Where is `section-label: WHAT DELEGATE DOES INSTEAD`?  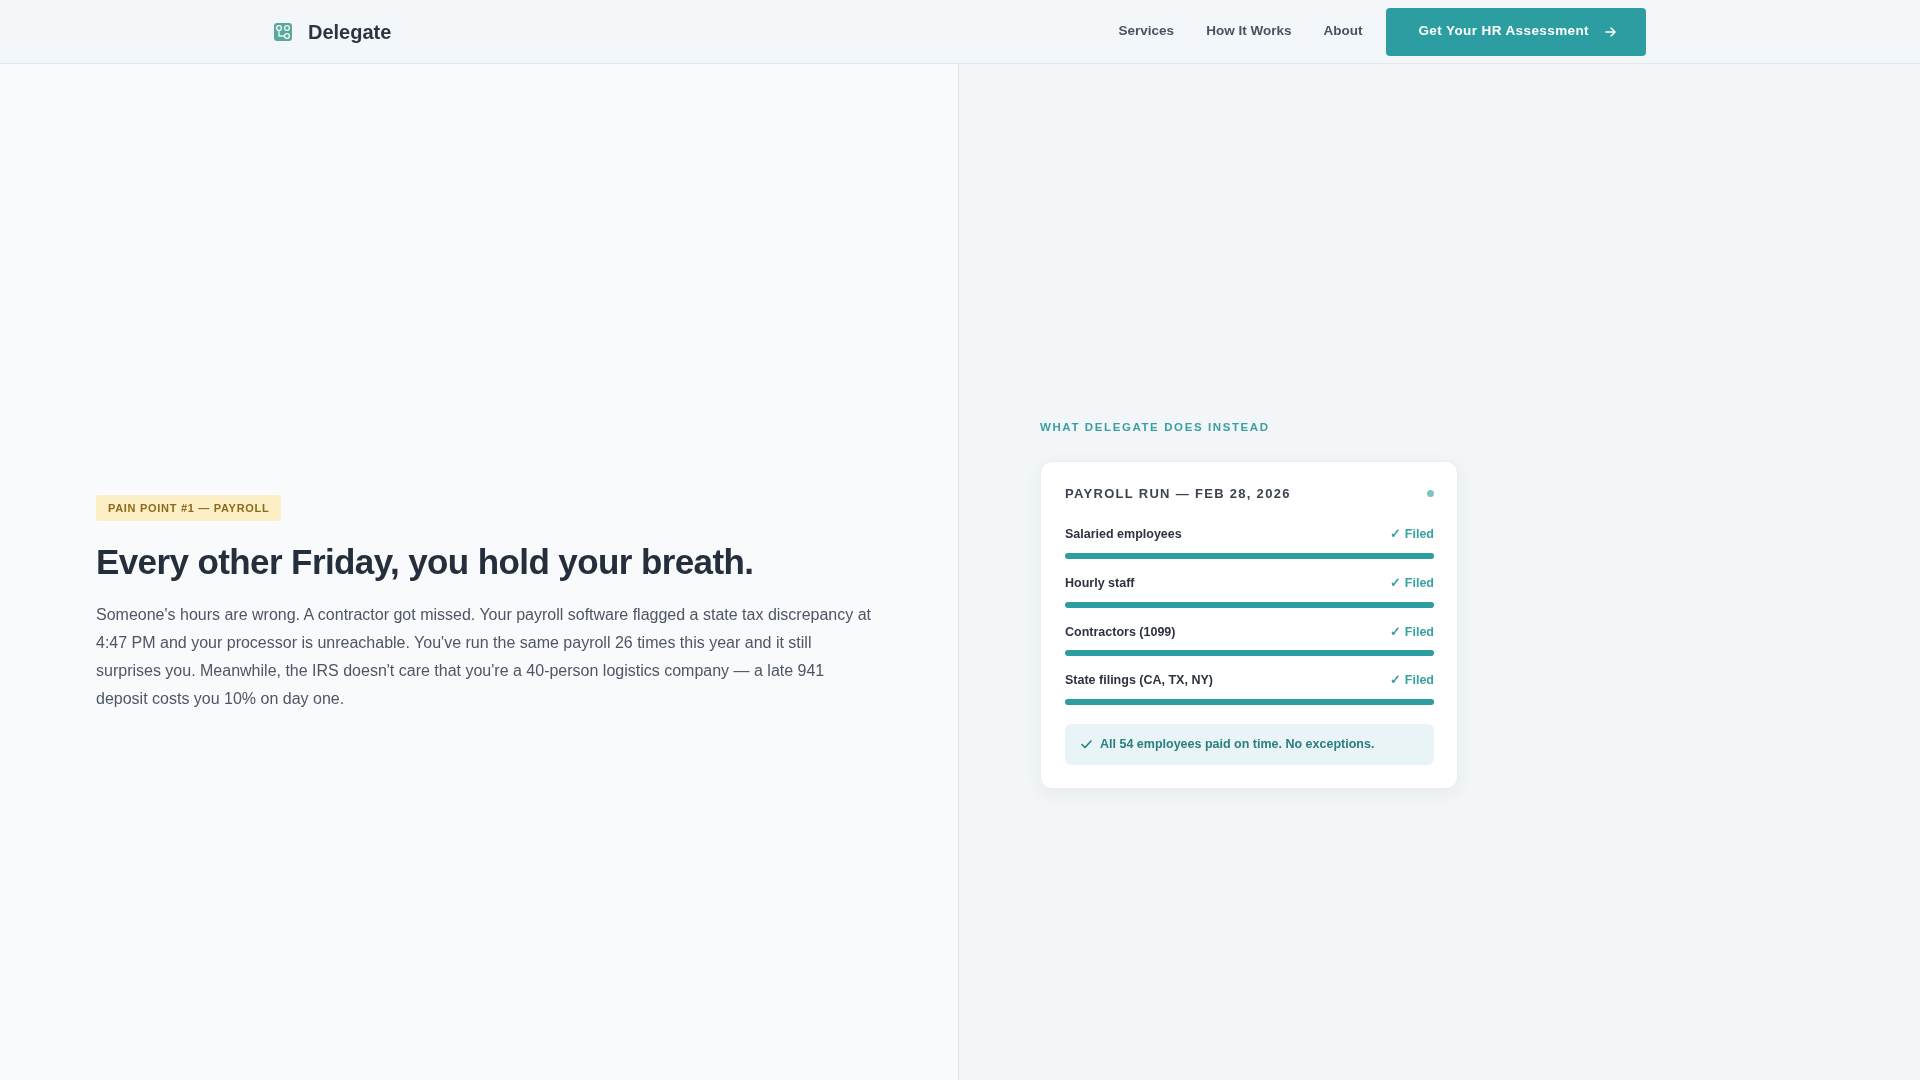 section-label: WHAT DELEGATE DOES INSTEAD is located at coordinates (1155, 428).